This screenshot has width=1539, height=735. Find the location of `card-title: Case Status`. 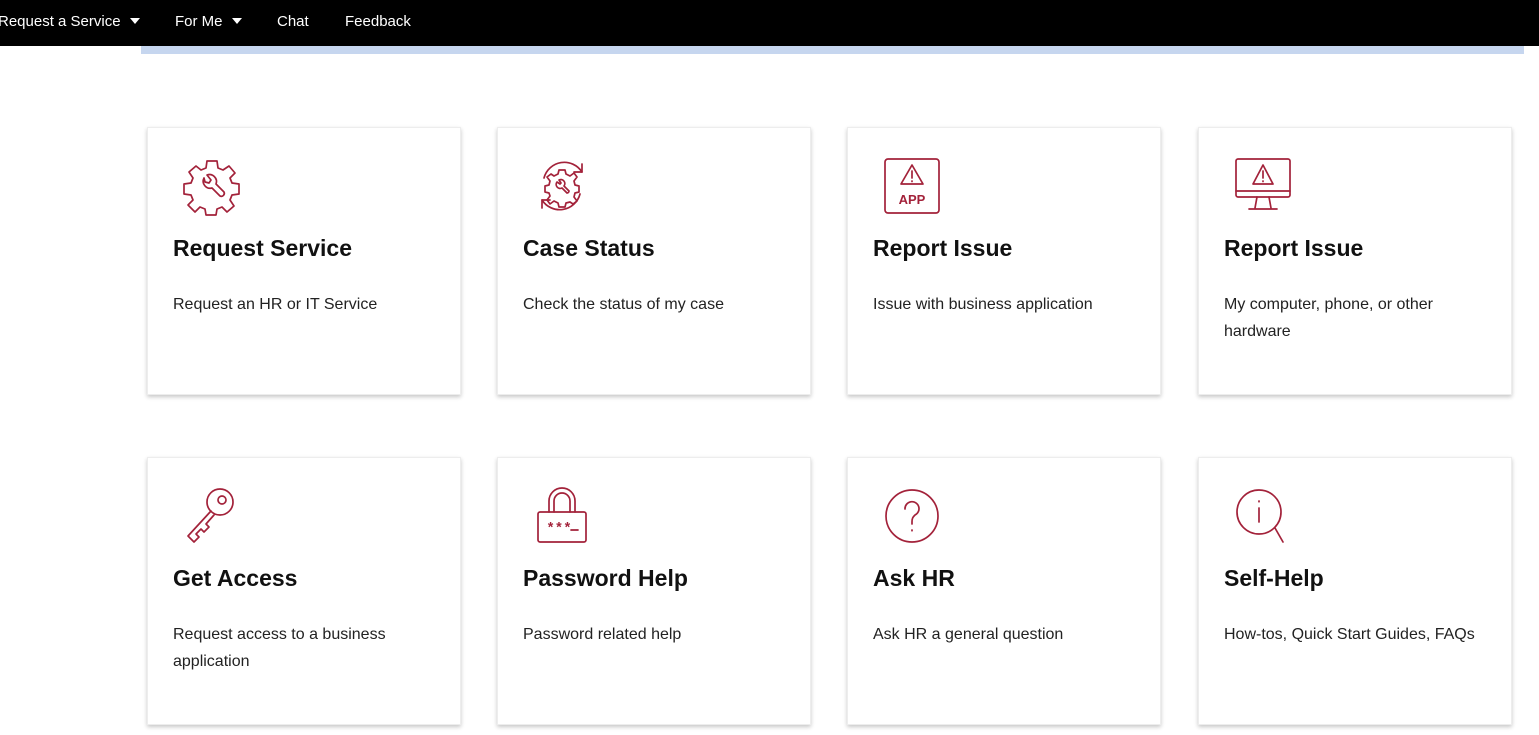

card-title: Case Status is located at coordinates (589, 248).